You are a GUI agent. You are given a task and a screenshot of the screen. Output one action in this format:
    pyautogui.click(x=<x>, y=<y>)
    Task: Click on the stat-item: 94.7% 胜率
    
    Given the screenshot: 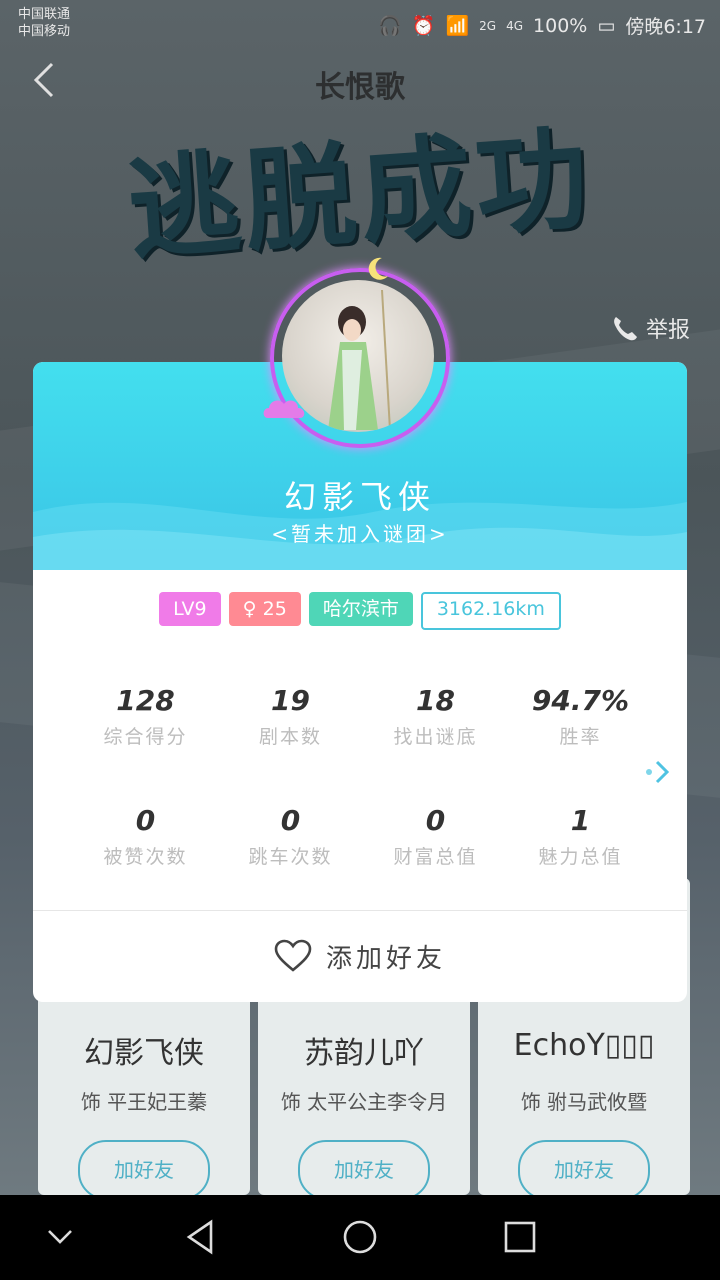 What is the action you would take?
    pyautogui.click(x=580, y=715)
    